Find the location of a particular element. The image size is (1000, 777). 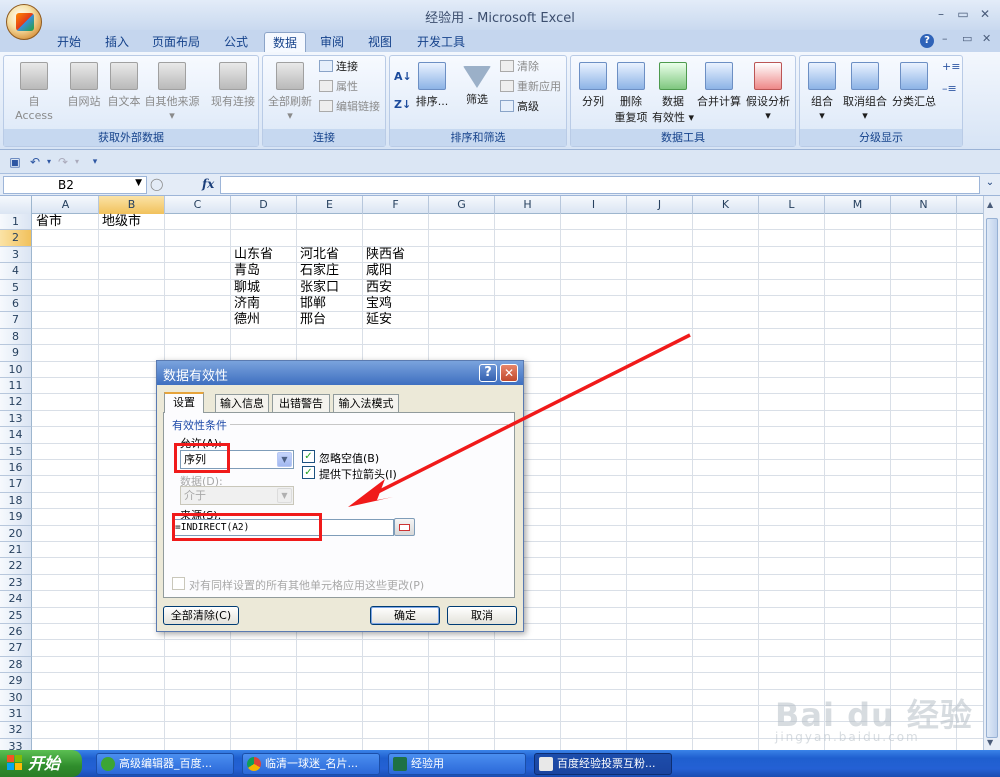

minimize-button: – is located at coordinates (941, 14).